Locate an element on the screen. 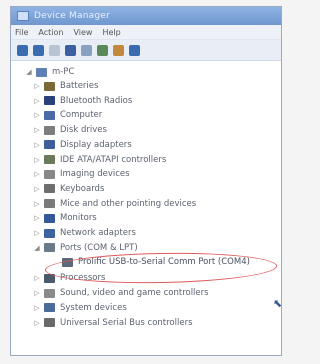 This screenshot has height=364, width=320. tree-item-label: Network adapters is located at coordinates (98, 233).